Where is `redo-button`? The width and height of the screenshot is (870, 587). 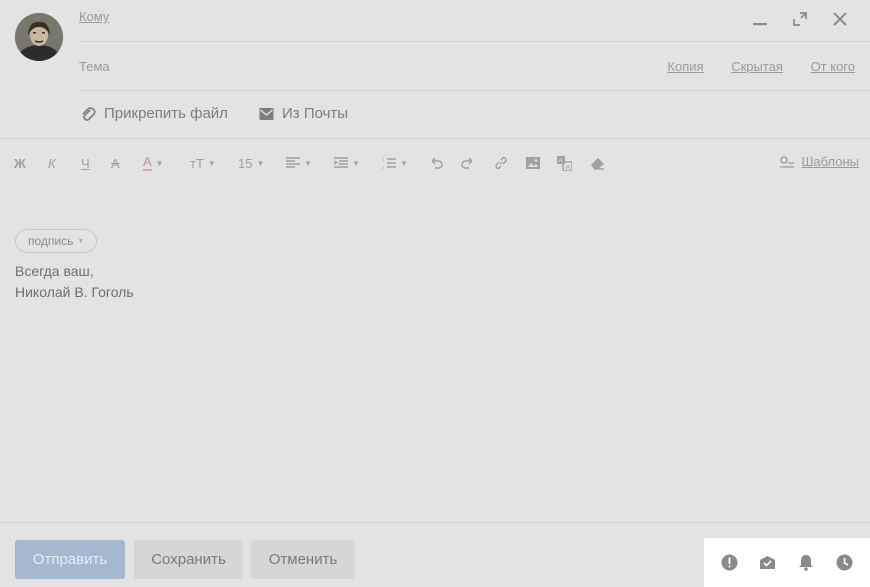 redo-button is located at coordinates (468, 163).